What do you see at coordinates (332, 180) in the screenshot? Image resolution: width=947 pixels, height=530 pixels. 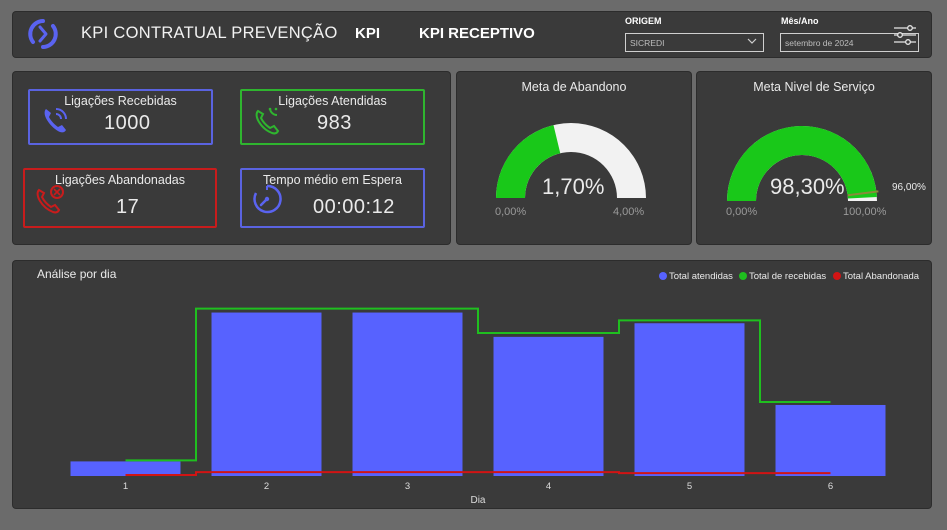 I see `kpi-label-espera: Tempo médio em Espera` at bounding box center [332, 180].